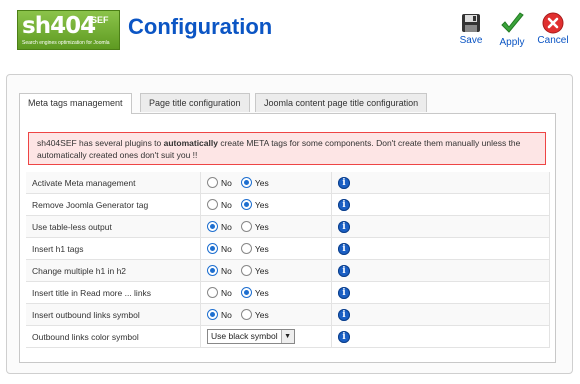 Image resolution: width=580 pixels, height=384 pixels. I want to click on table-row: Use table-less output No Yes i, so click(288, 226).